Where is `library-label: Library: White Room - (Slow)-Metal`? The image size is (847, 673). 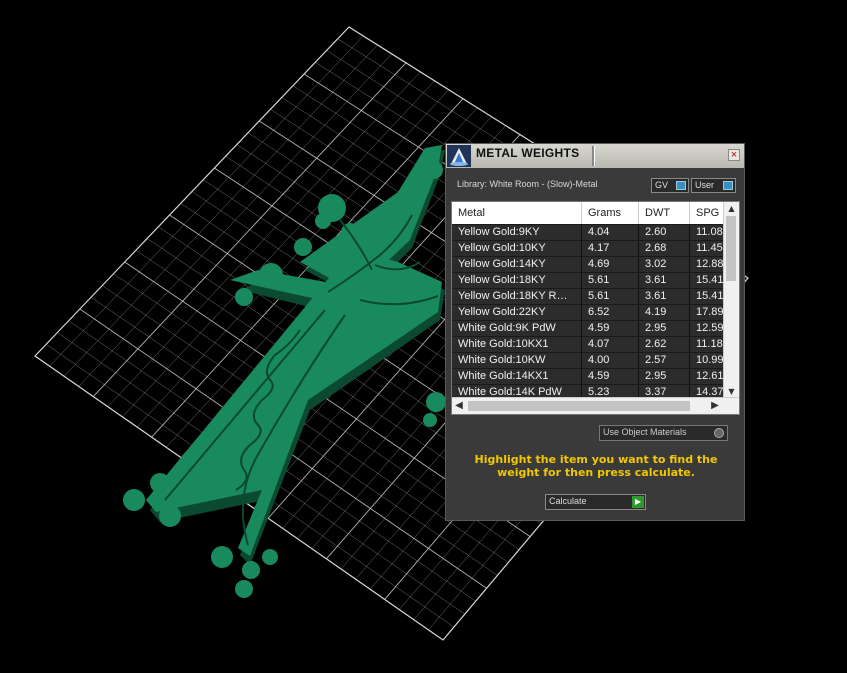 library-label: Library: White Room - (Slow)-Metal is located at coordinates (527, 184).